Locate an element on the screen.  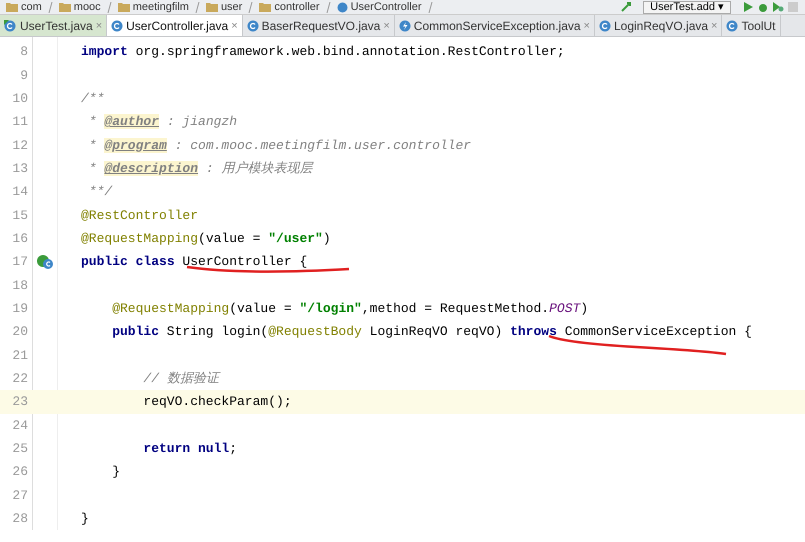
code-annotation: @RequestBody is located at coordinates (315, 332).